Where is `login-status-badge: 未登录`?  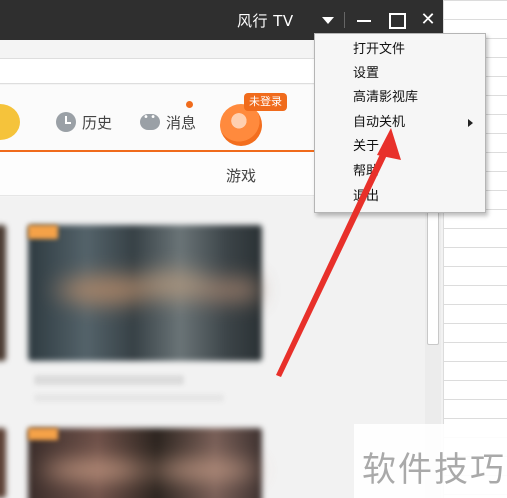
login-status-badge: 未登录 is located at coordinates (265, 102).